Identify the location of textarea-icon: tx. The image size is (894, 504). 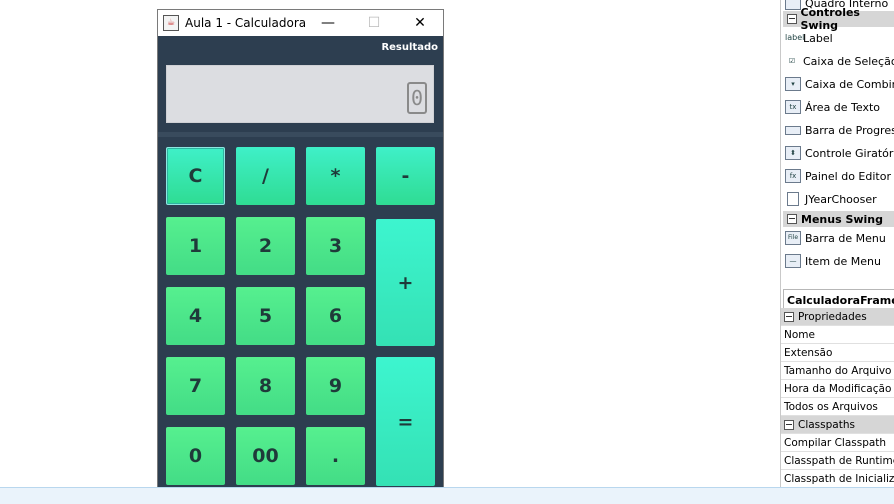
(793, 107).